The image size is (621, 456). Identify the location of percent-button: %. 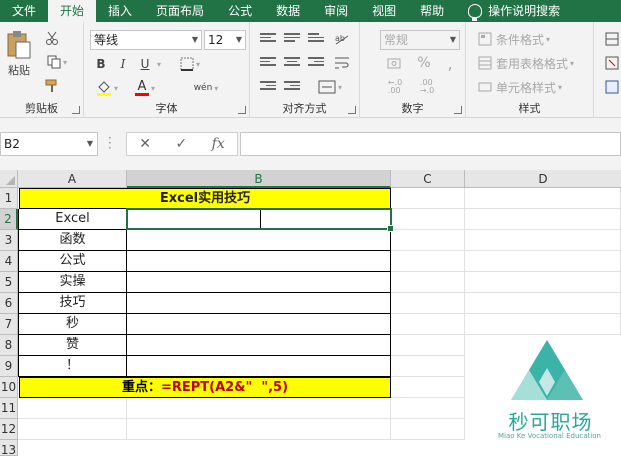
(424, 63).